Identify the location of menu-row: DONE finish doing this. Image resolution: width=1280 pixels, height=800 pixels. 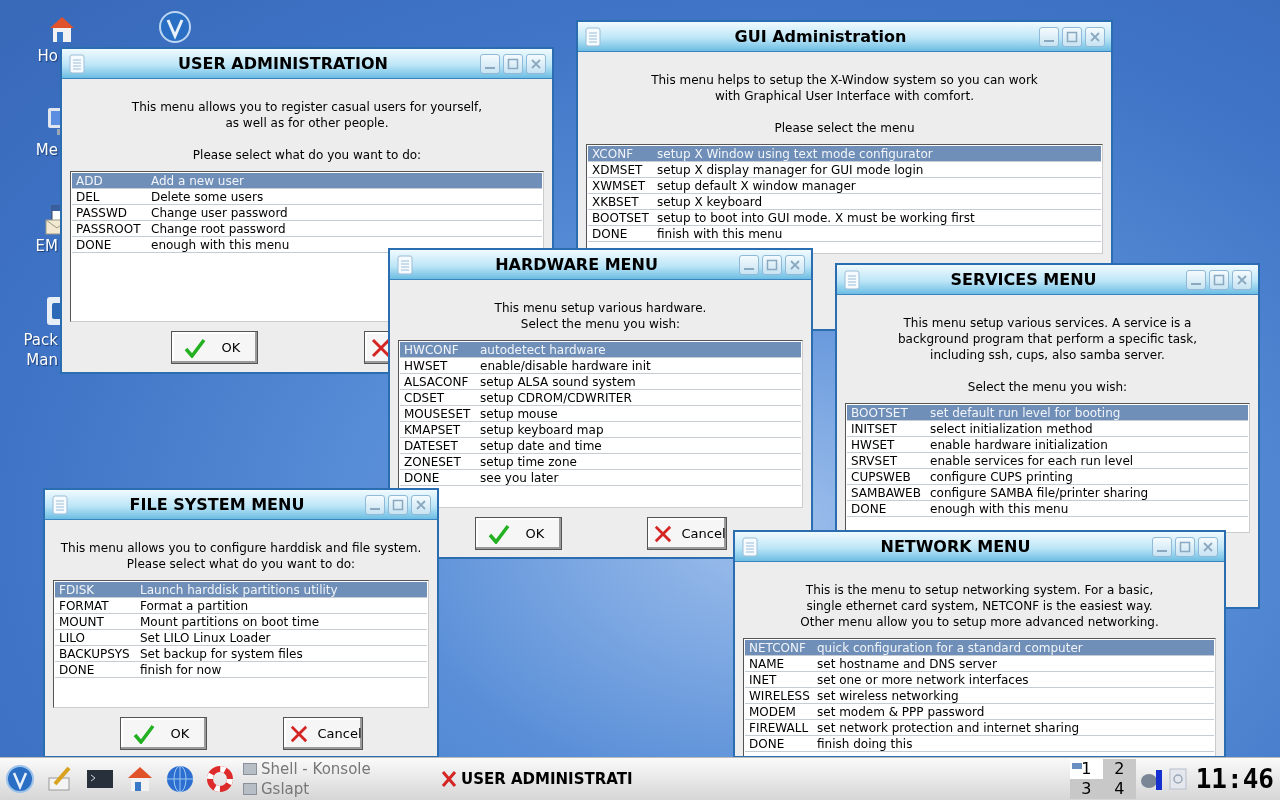
(979, 744).